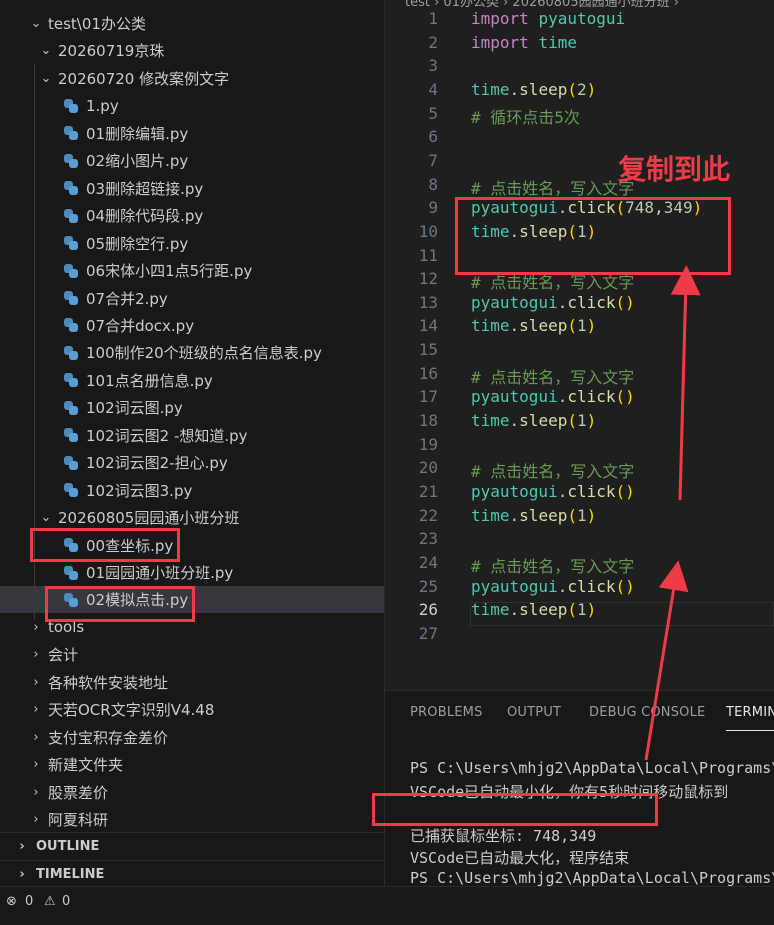 This screenshot has height=925, width=774. Describe the element at coordinates (579, 565) in the screenshot. I see `code-line: 24 # 点击姓名，写入文字` at that location.